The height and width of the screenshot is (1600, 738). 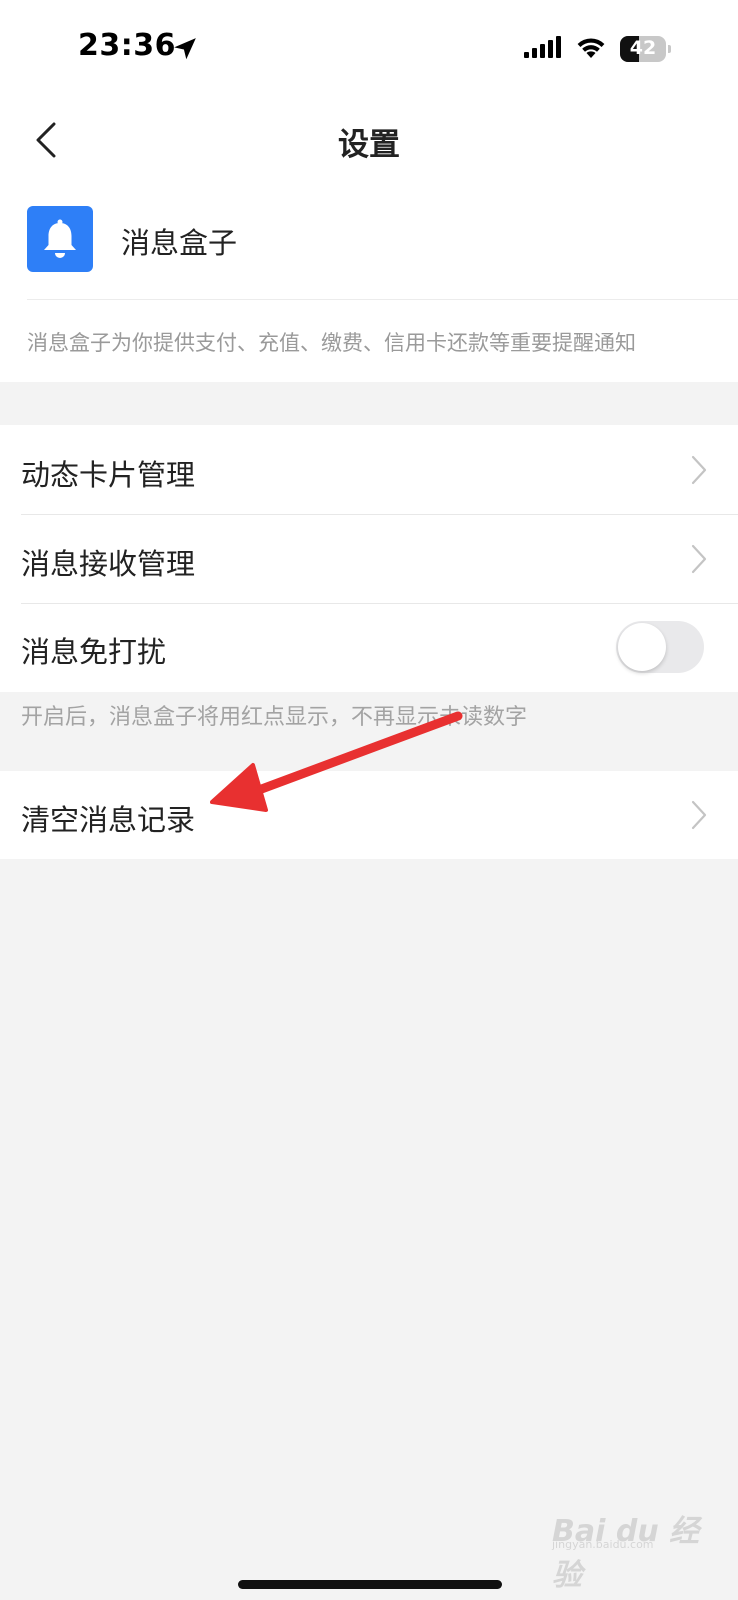 What do you see at coordinates (369, 815) in the screenshot?
I see `settings-item-clear-messages: 清空消息记录` at bounding box center [369, 815].